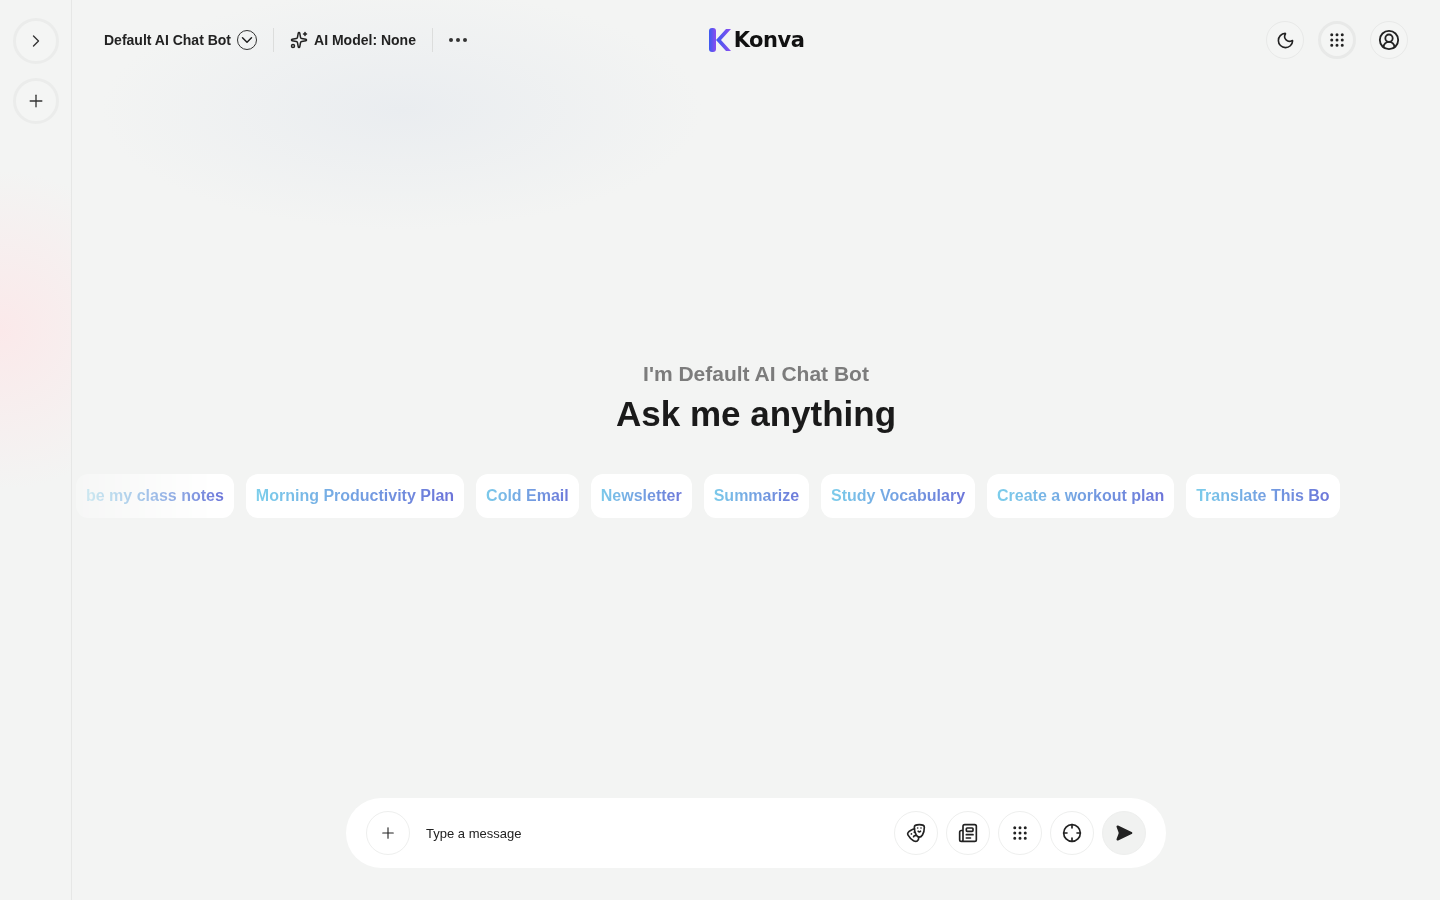 The height and width of the screenshot is (900, 1440). I want to click on model-selector: AI Model: None, so click(353, 40).